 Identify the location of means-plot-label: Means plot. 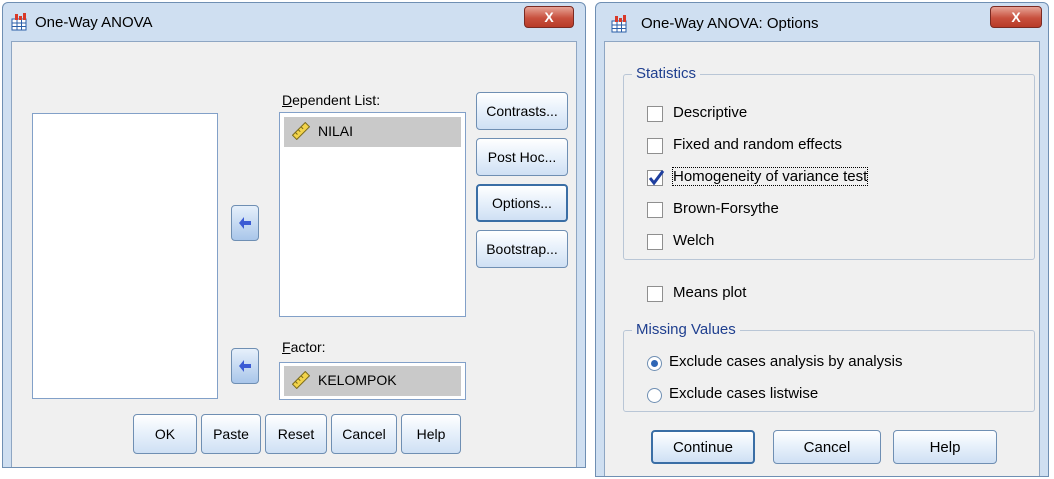
(710, 292).